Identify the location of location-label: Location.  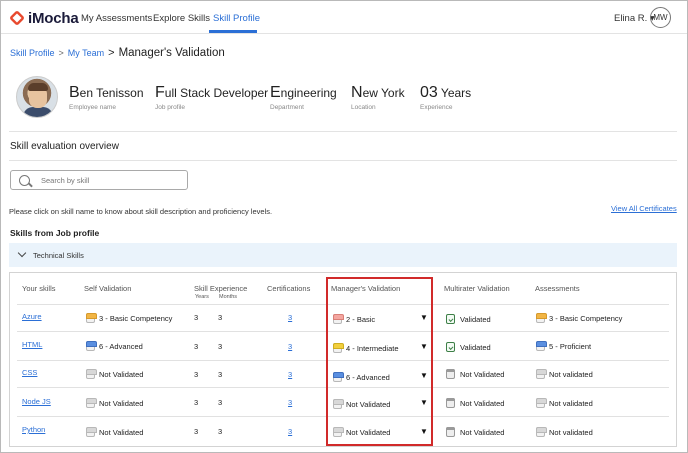
(363, 107).